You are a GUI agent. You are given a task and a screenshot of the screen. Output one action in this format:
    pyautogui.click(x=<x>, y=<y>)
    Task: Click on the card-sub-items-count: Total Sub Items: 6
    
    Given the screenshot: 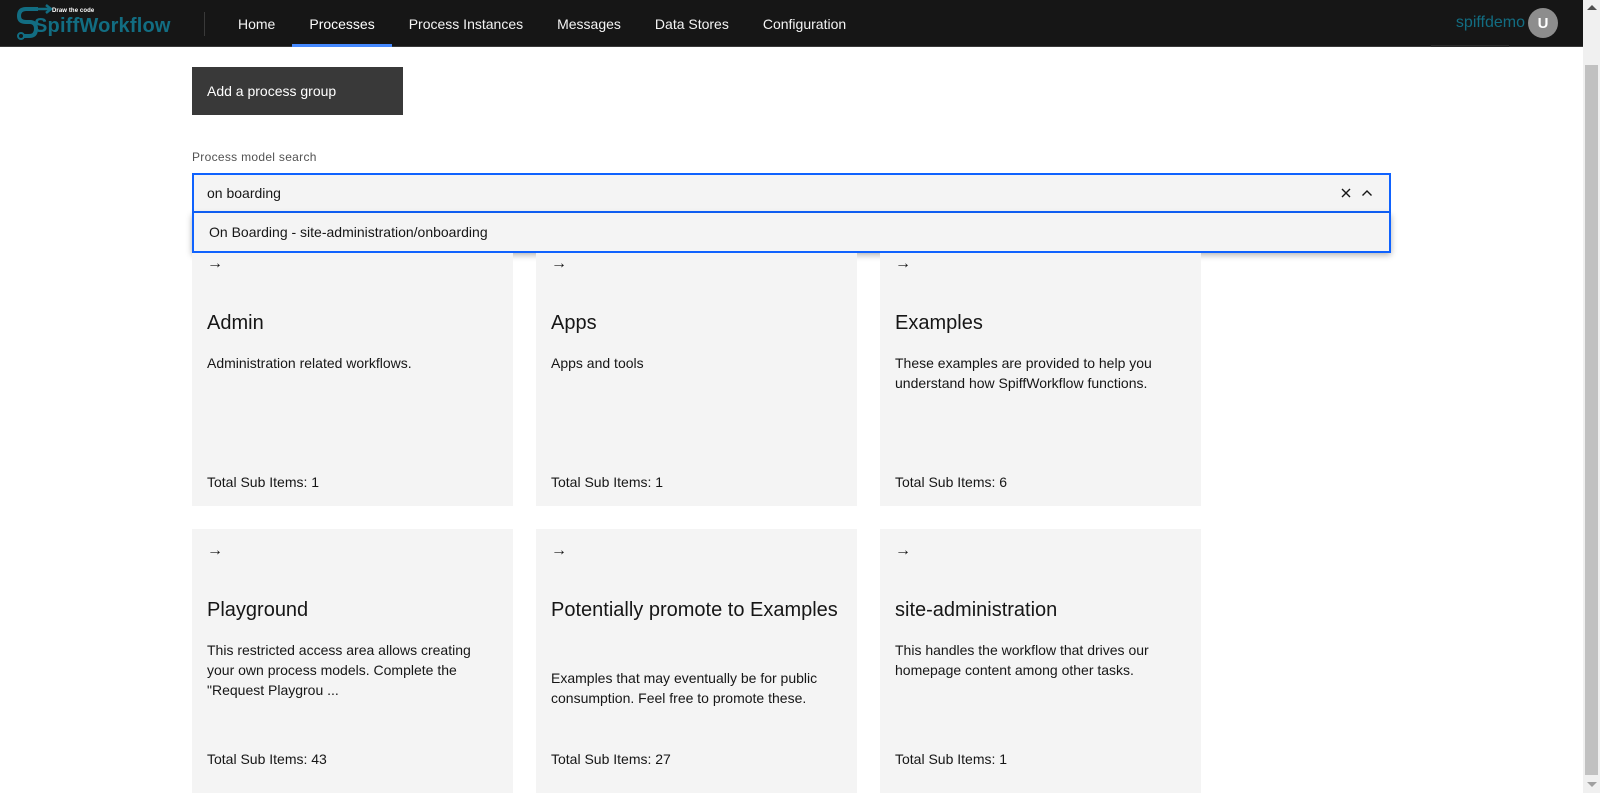 What is the action you would take?
    pyautogui.click(x=951, y=482)
    